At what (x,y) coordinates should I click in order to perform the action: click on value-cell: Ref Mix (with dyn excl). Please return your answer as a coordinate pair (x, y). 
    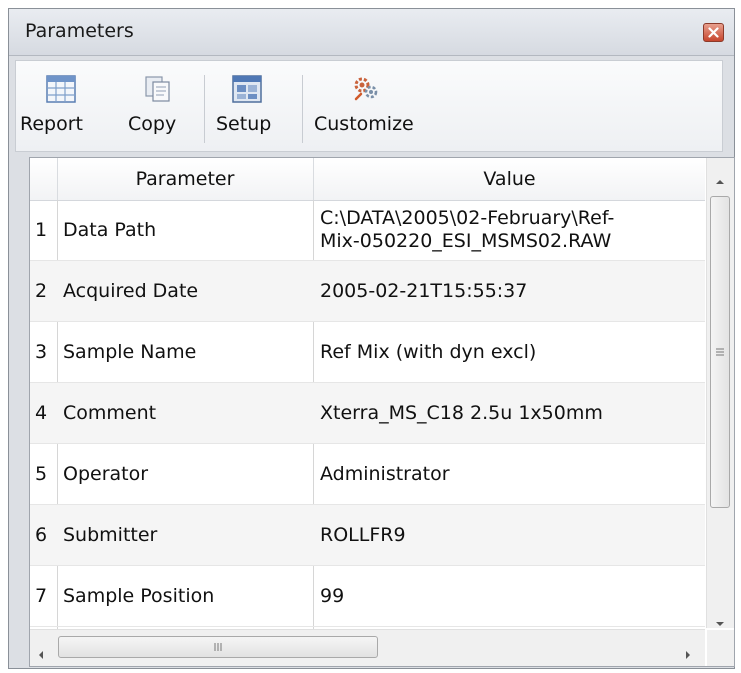
    Looking at the image, I should click on (428, 351).